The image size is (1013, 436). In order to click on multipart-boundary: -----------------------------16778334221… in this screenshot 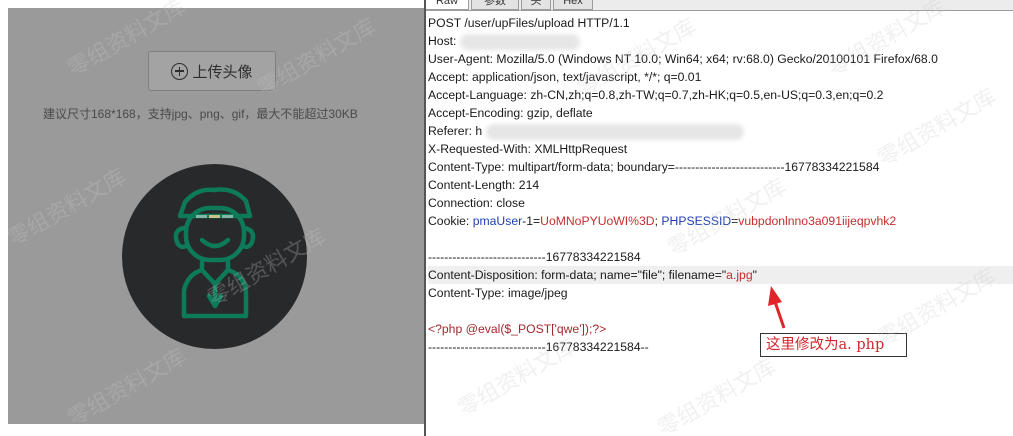, I will do `click(534, 257)`.